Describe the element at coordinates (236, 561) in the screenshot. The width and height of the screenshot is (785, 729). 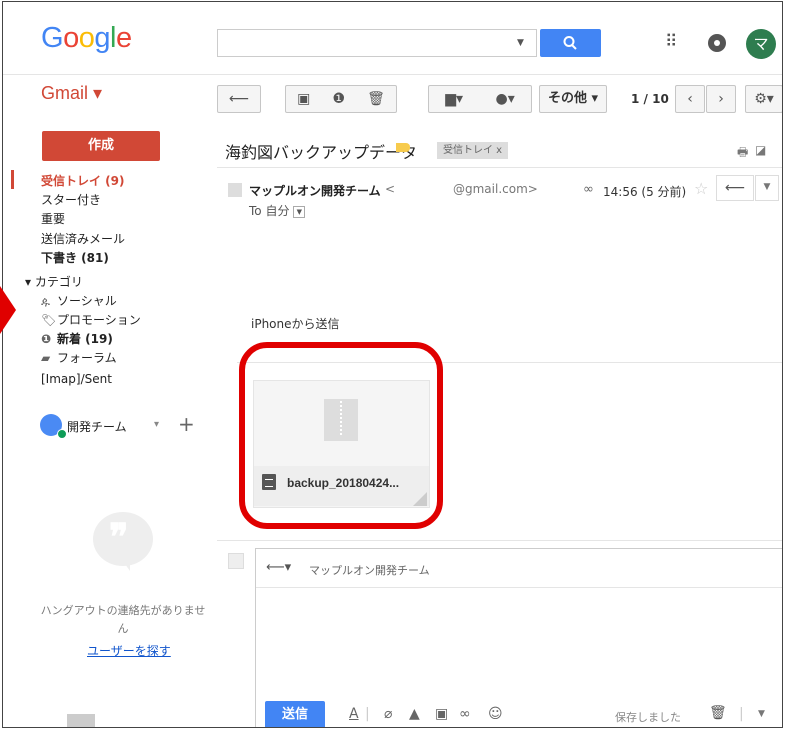
I see `my-avatar` at that location.